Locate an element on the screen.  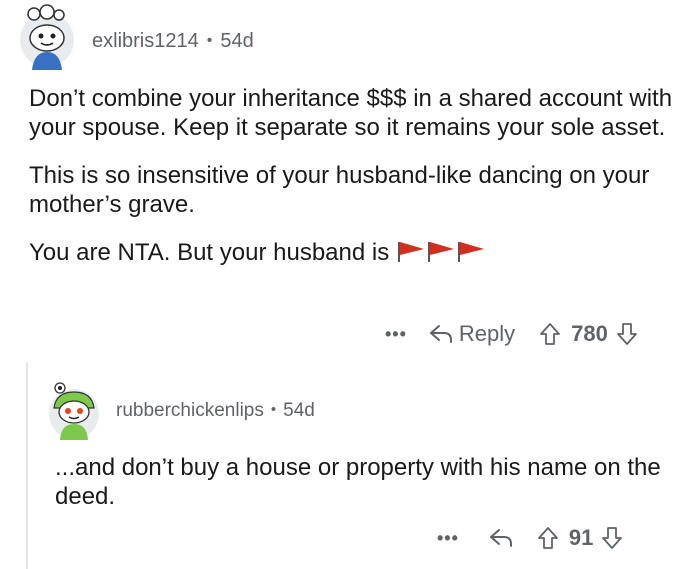
reply-button is located at coordinates (501, 538).